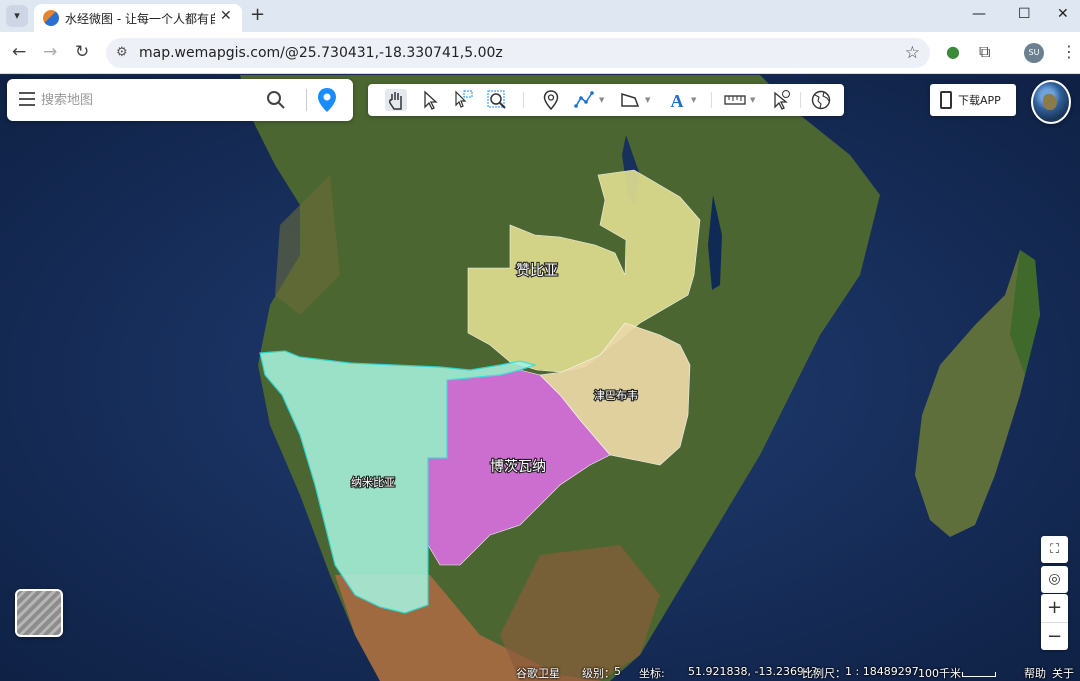 The width and height of the screenshot is (1080, 681). I want to click on basemap-layer-name: 谷歌卫星, so click(538, 673).